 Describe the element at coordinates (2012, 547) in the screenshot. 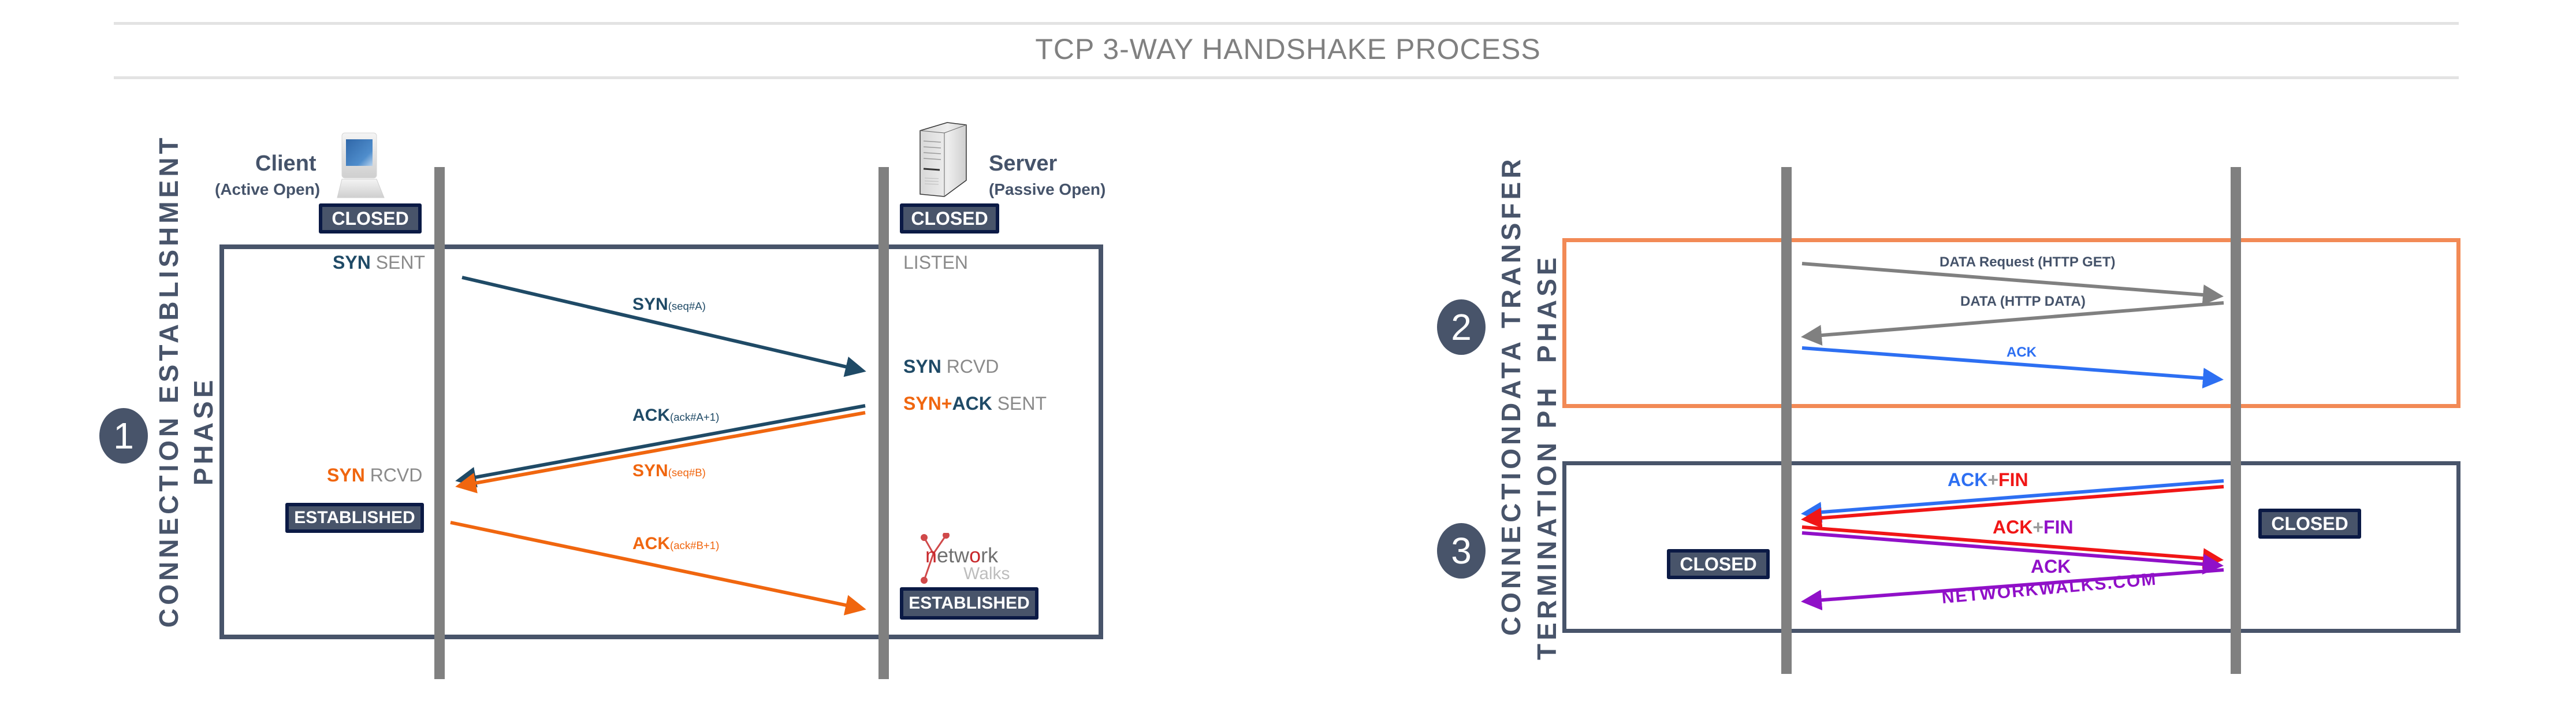

I see `arrow-ackfin-2-ack` at that location.